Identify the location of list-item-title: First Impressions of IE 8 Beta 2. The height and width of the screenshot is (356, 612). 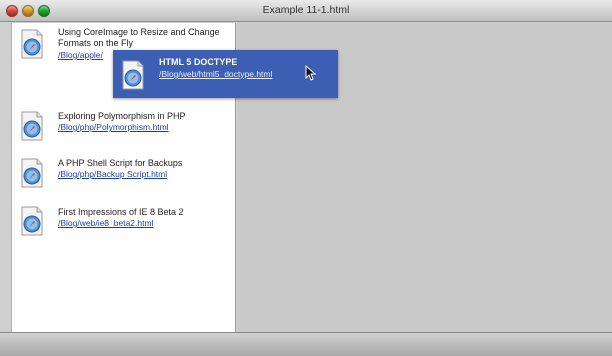
(121, 212).